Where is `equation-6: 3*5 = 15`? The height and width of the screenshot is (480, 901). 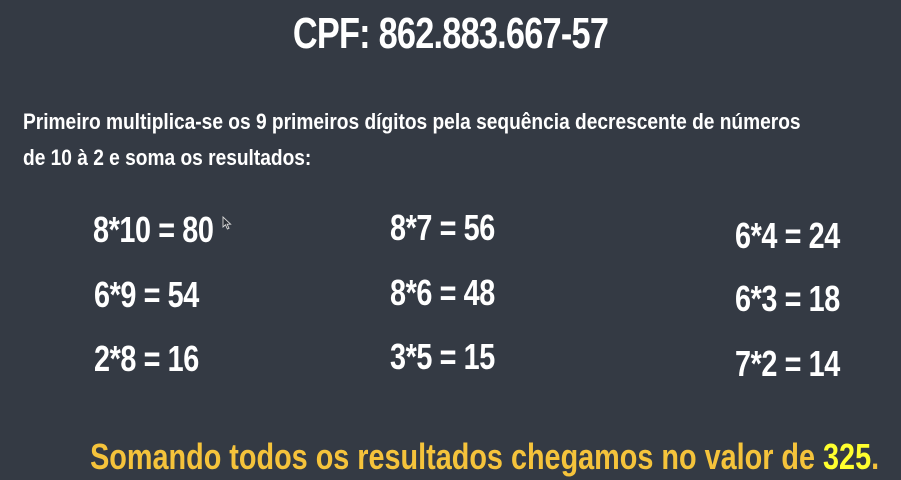
equation-6: 3*5 = 15 is located at coordinates (442, 356).